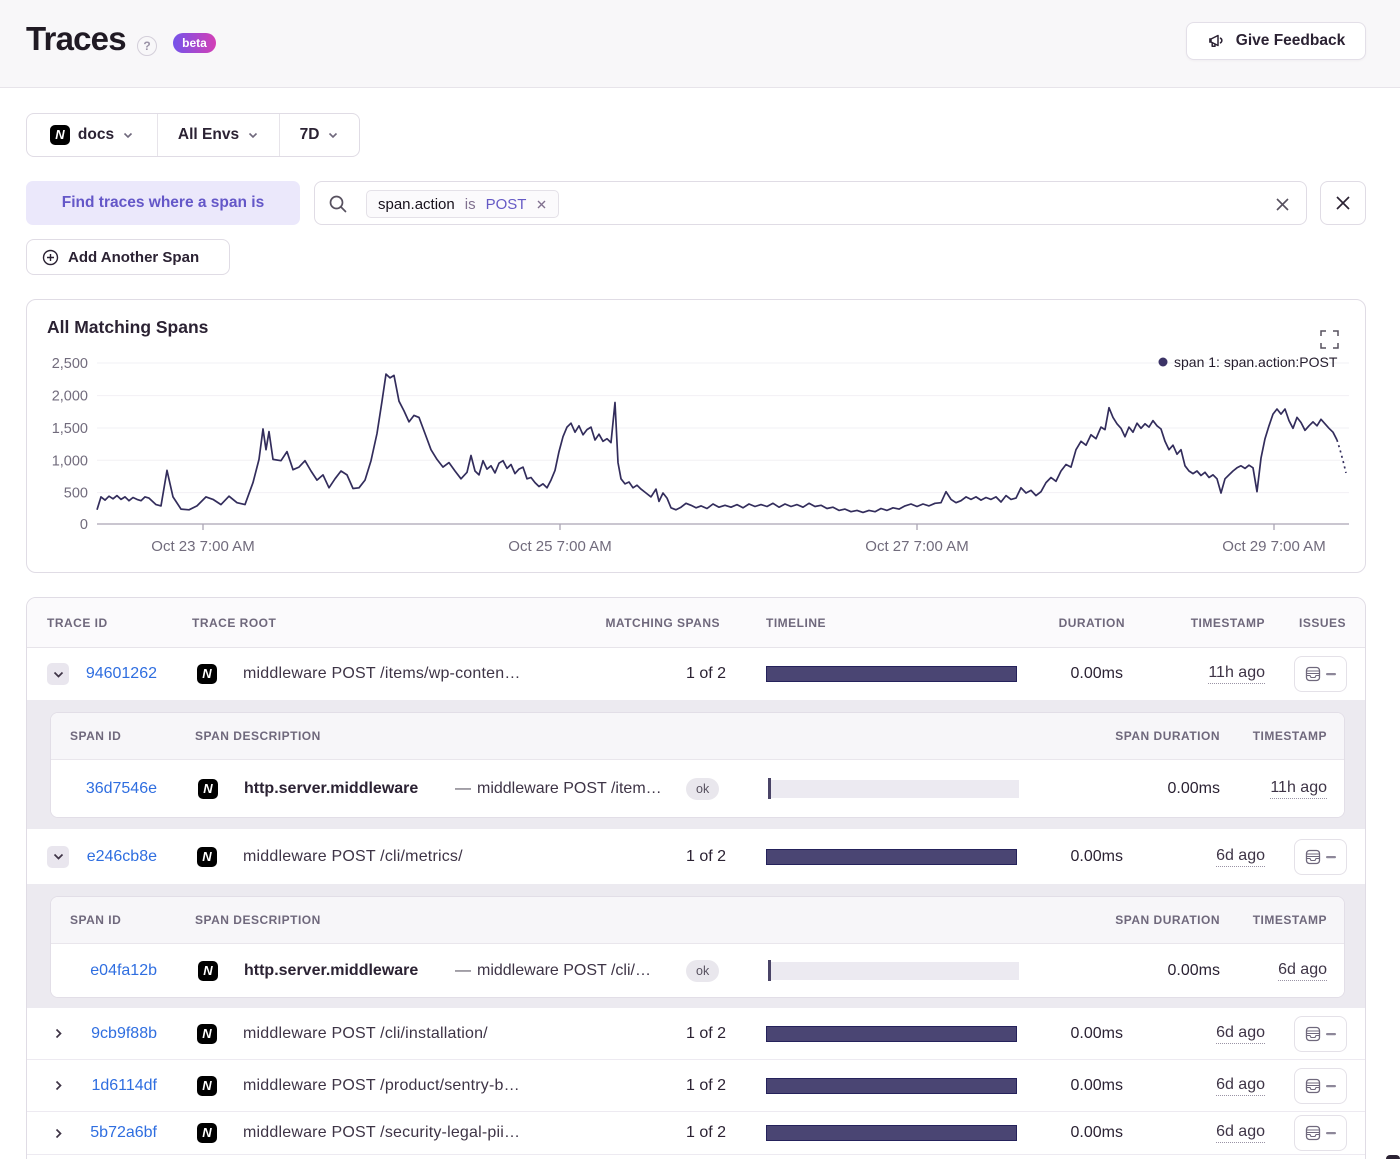 The height and width of the screenshot is (1159, 1400). What do you see at coordinates (1256, 362) in the screenshot?
I see `svg-text: span 1: span.action:POST` at bounding box center [1256, 362].